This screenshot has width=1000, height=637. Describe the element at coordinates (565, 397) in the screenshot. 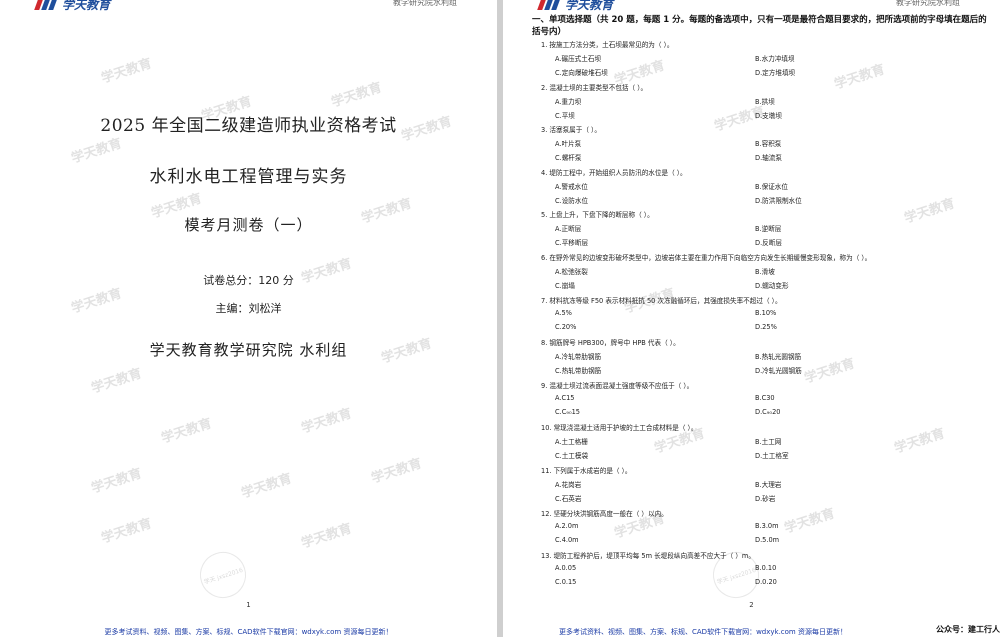

I see `option-a: A.C15` at that location.